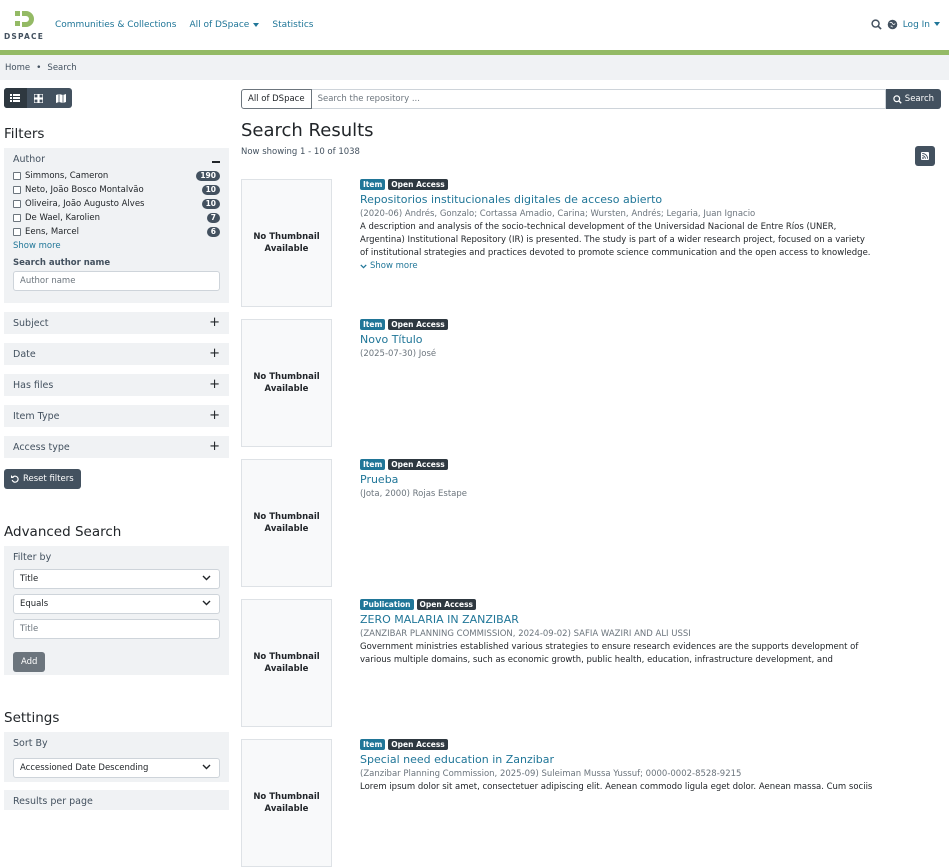  What do you see at coordinates (52, 232) in the screenshot?
I see `facet-option-label: Eens, Marcel` at bounding box center [52, 232].